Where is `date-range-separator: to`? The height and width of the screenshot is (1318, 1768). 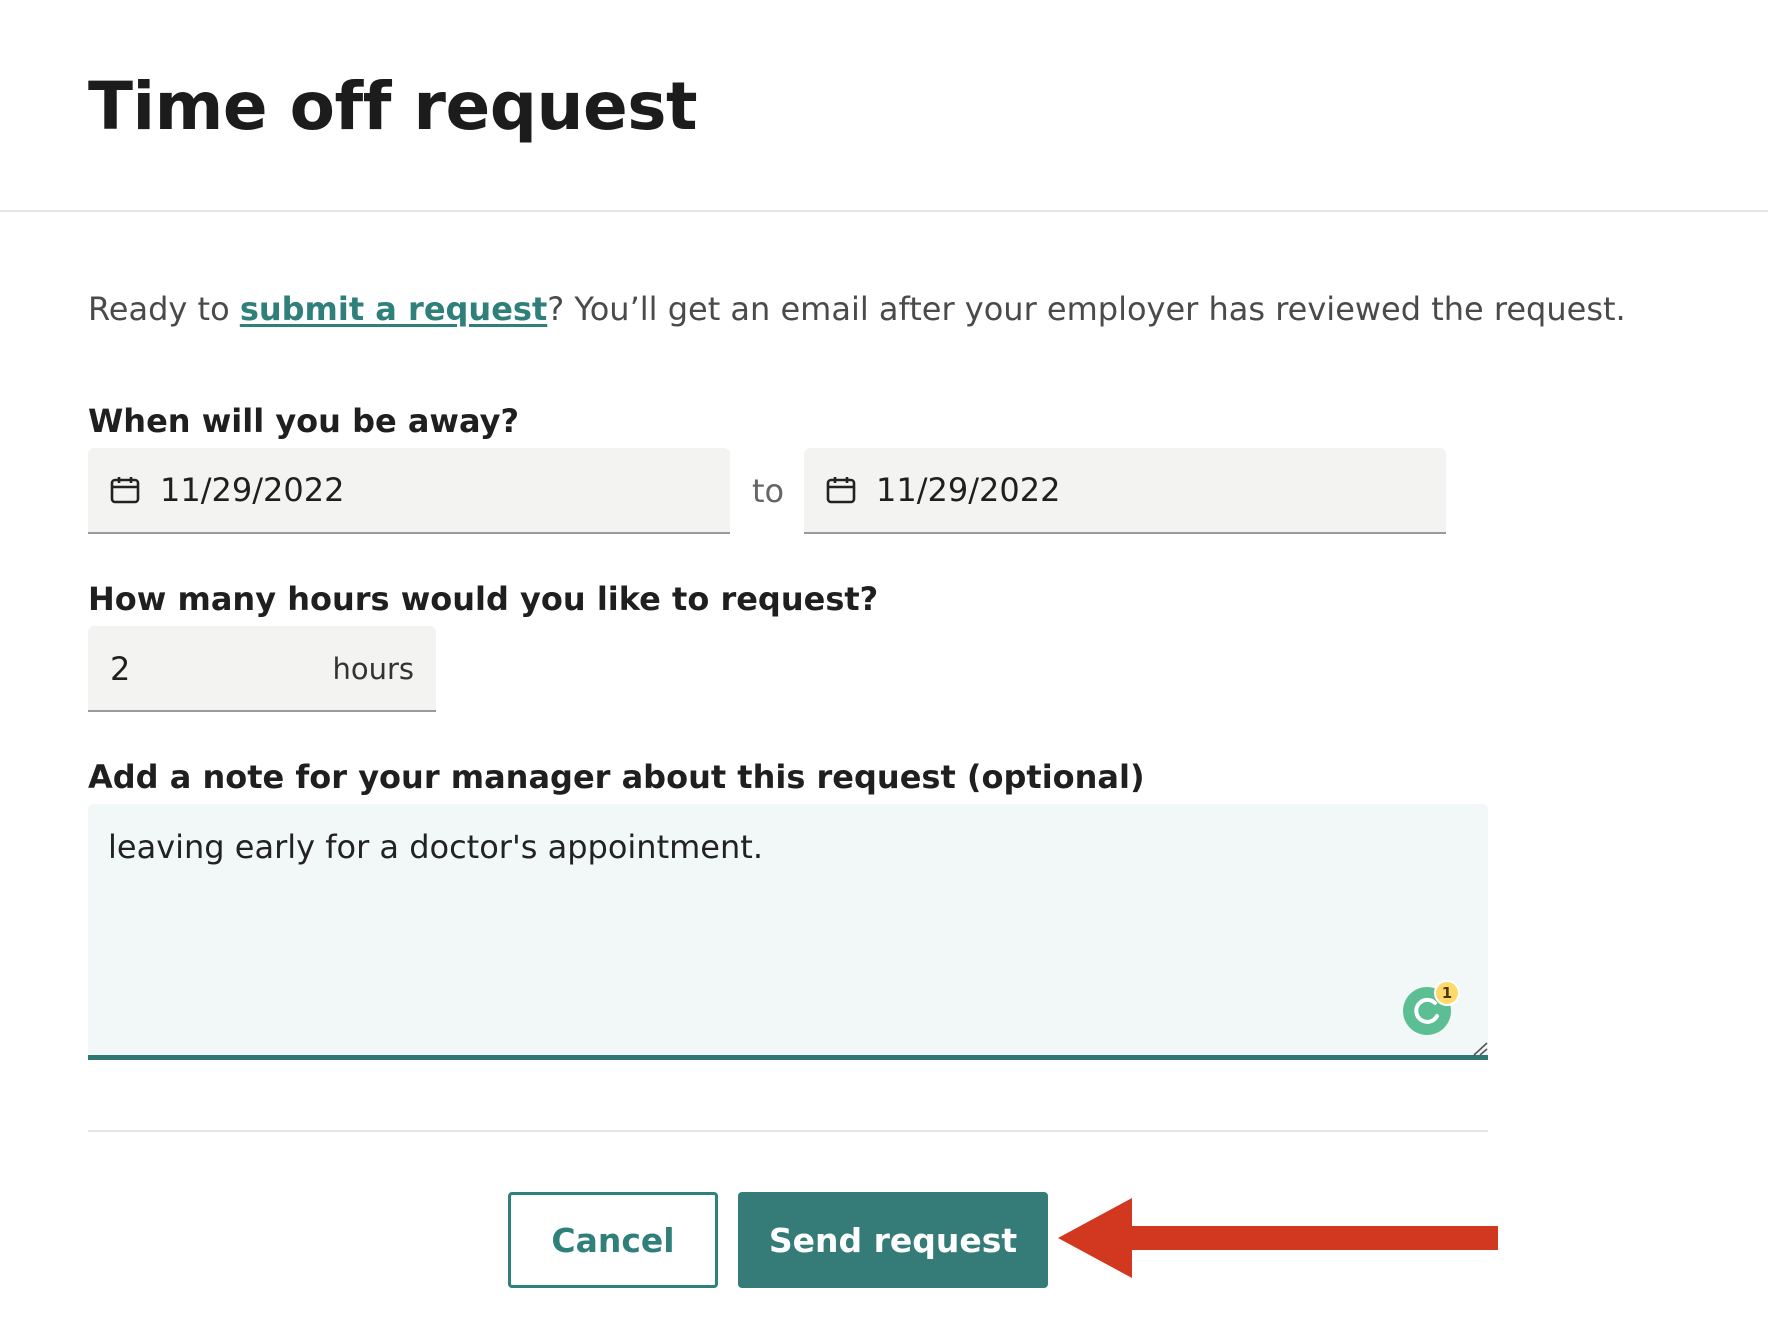 date-range-separator: to is located at coordinates (768, 491).